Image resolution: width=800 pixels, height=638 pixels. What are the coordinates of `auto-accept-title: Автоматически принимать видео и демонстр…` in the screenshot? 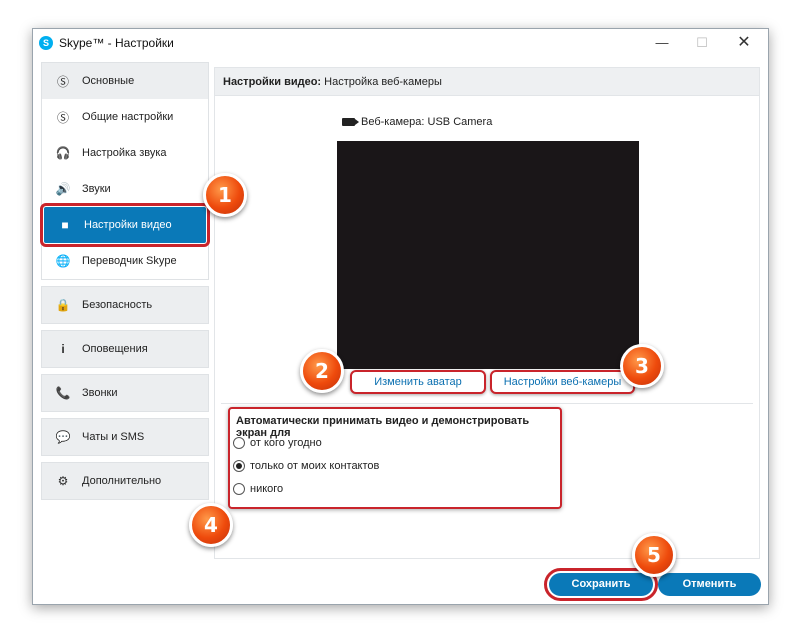 It's located at (383, 427).